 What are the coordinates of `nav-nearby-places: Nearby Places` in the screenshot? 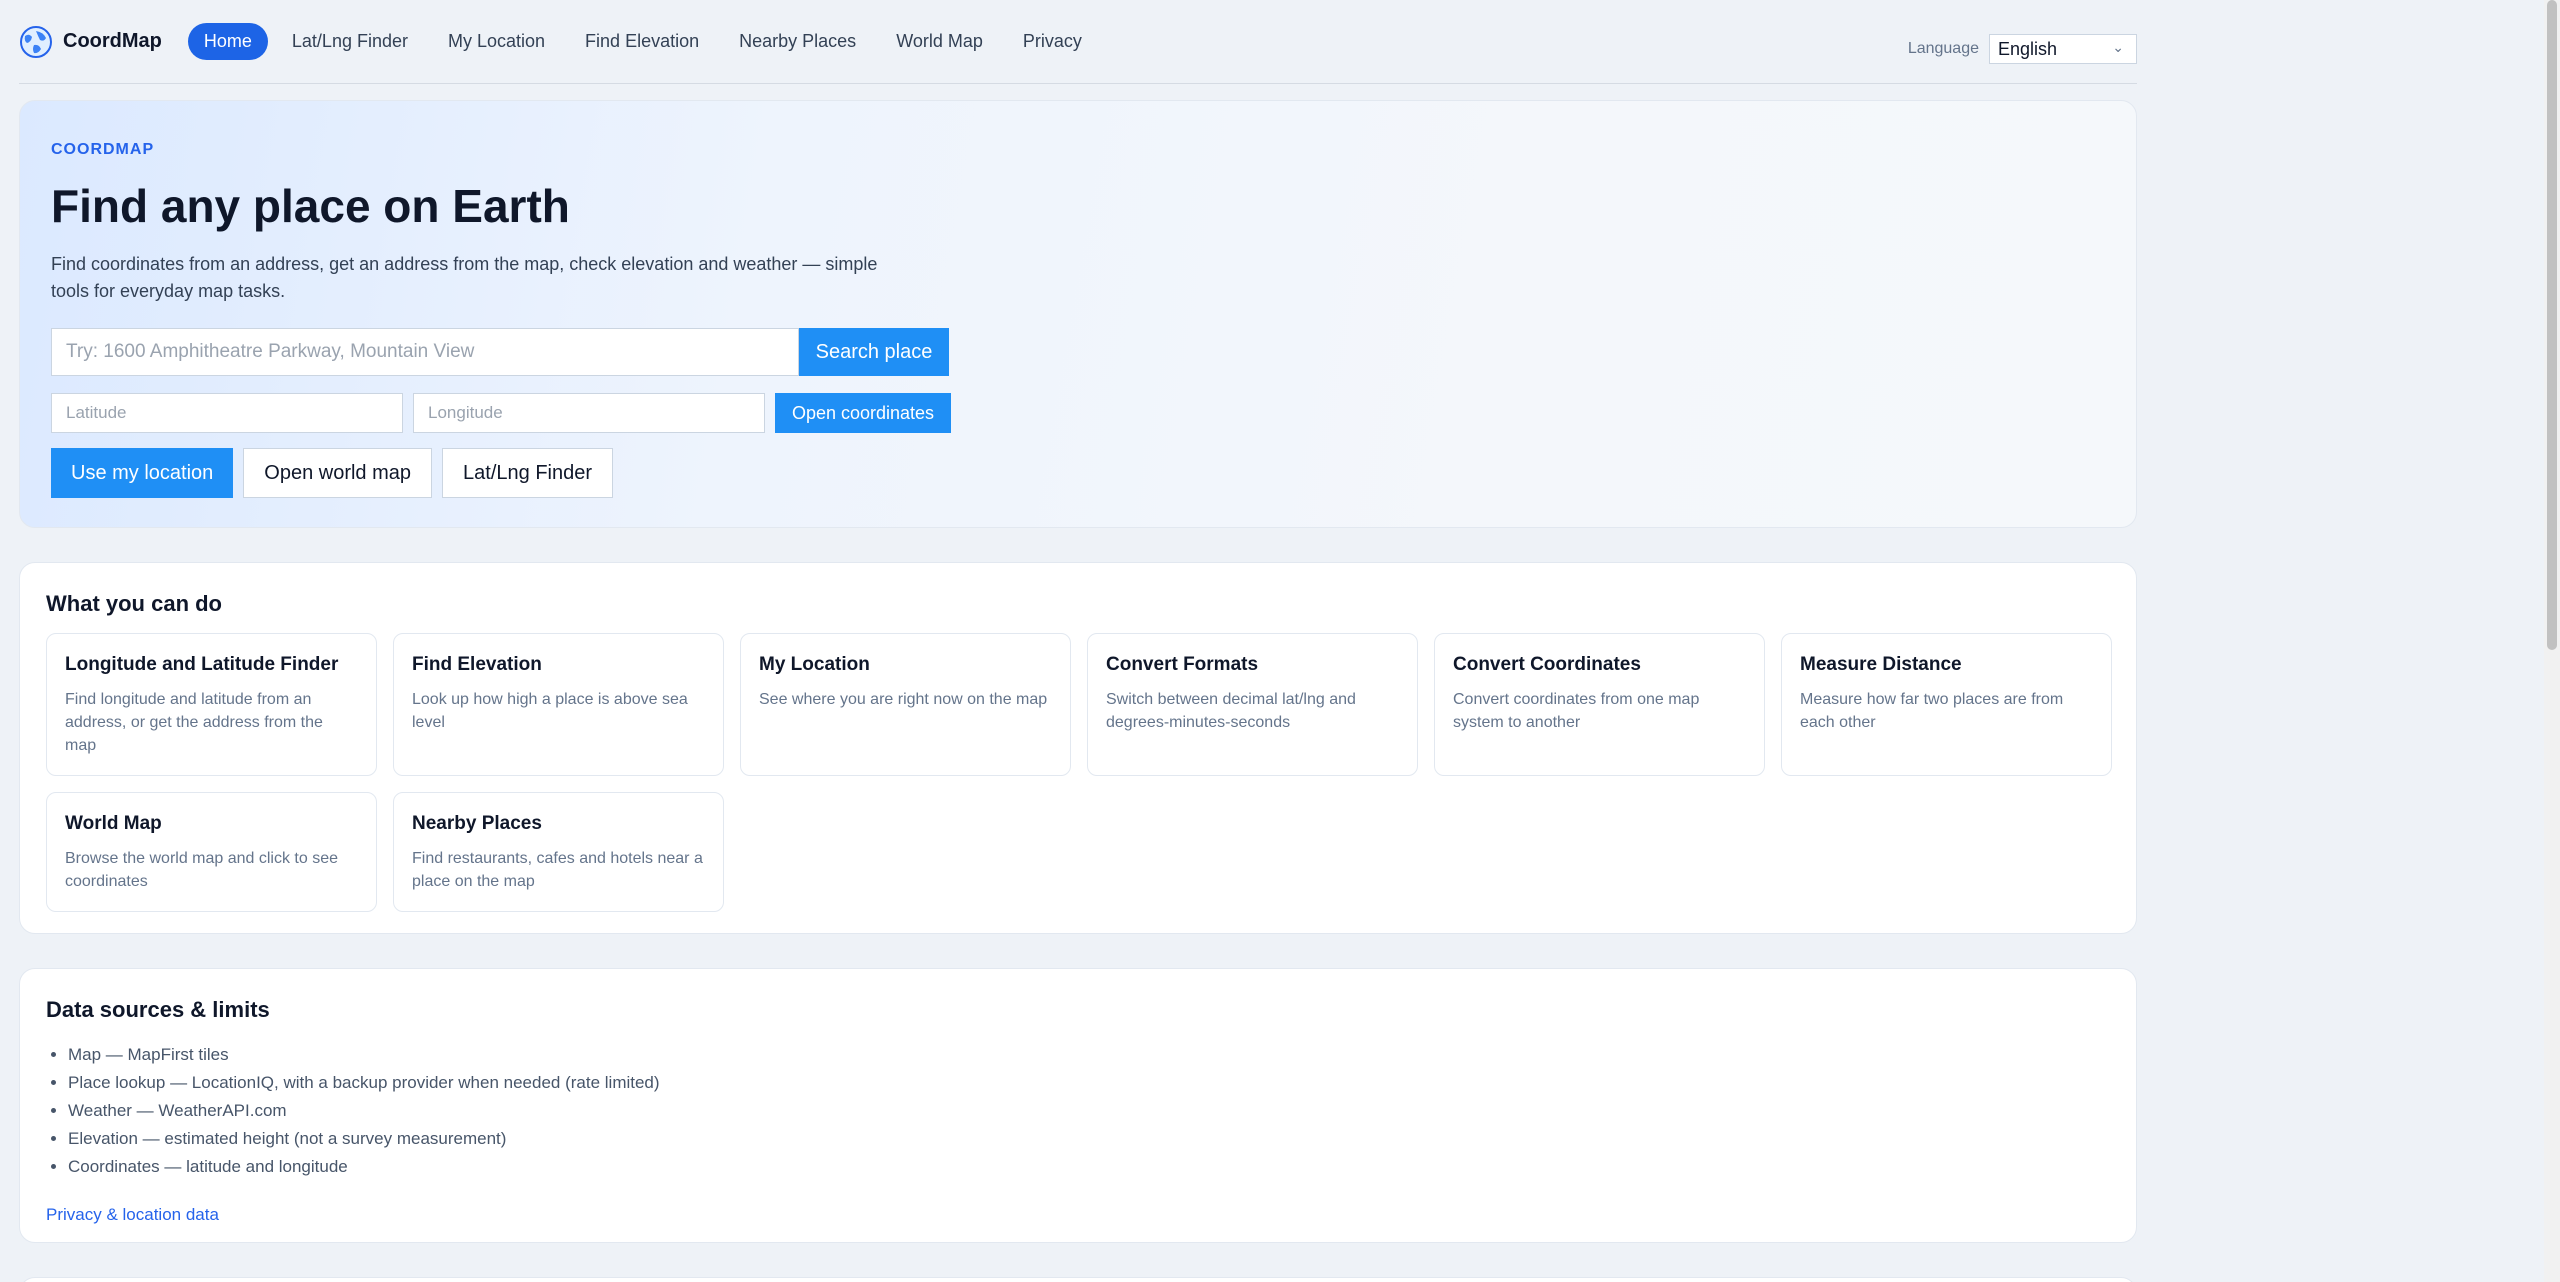 It's located at (797, 41).